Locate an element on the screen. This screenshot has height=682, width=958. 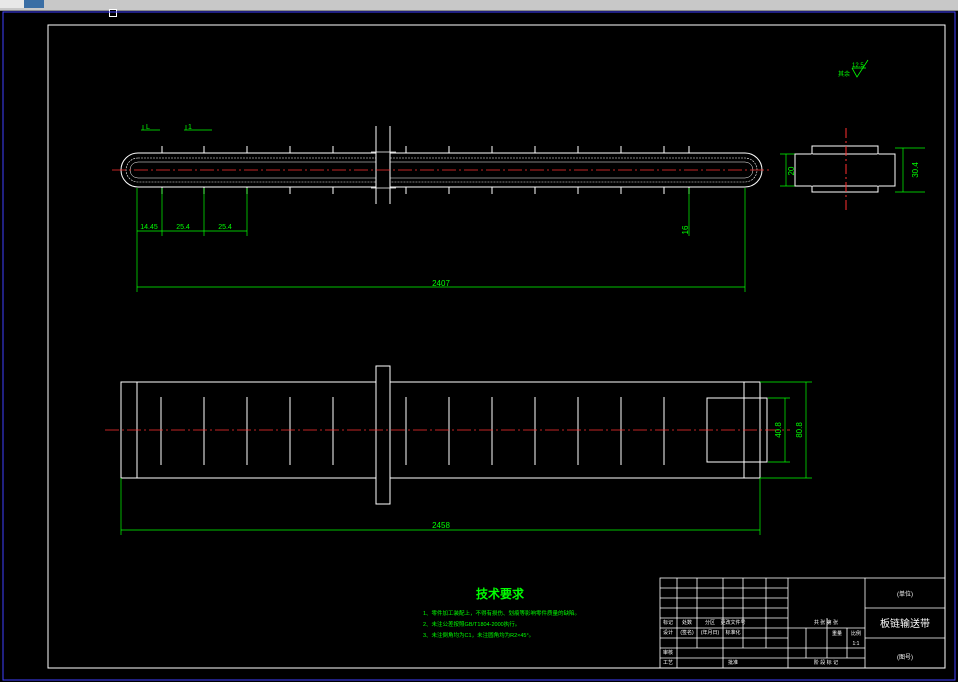
tb-ratio: 比例 is located at coordinates (856, 633).